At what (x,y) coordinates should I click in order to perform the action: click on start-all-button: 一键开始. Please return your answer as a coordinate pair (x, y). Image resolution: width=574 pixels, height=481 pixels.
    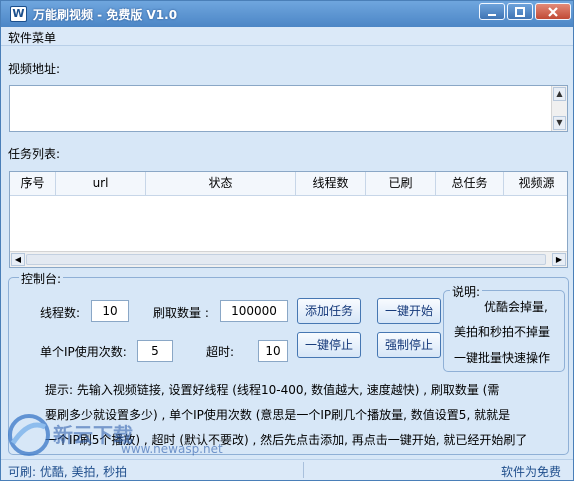
    Looking at the image, I should click on (409, 311).